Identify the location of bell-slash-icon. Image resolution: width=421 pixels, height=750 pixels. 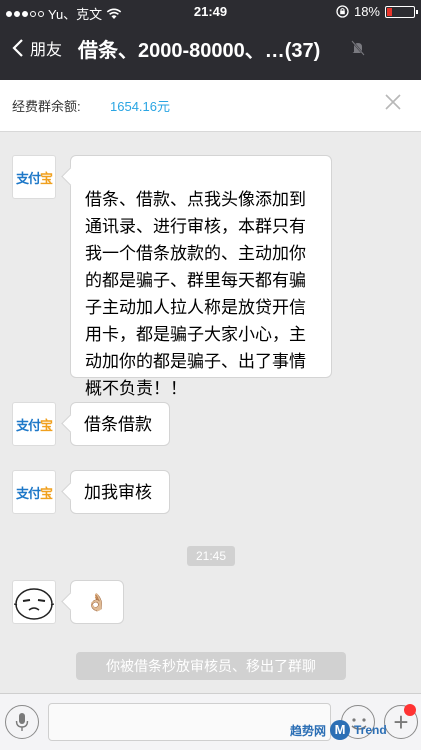
(358, 48).